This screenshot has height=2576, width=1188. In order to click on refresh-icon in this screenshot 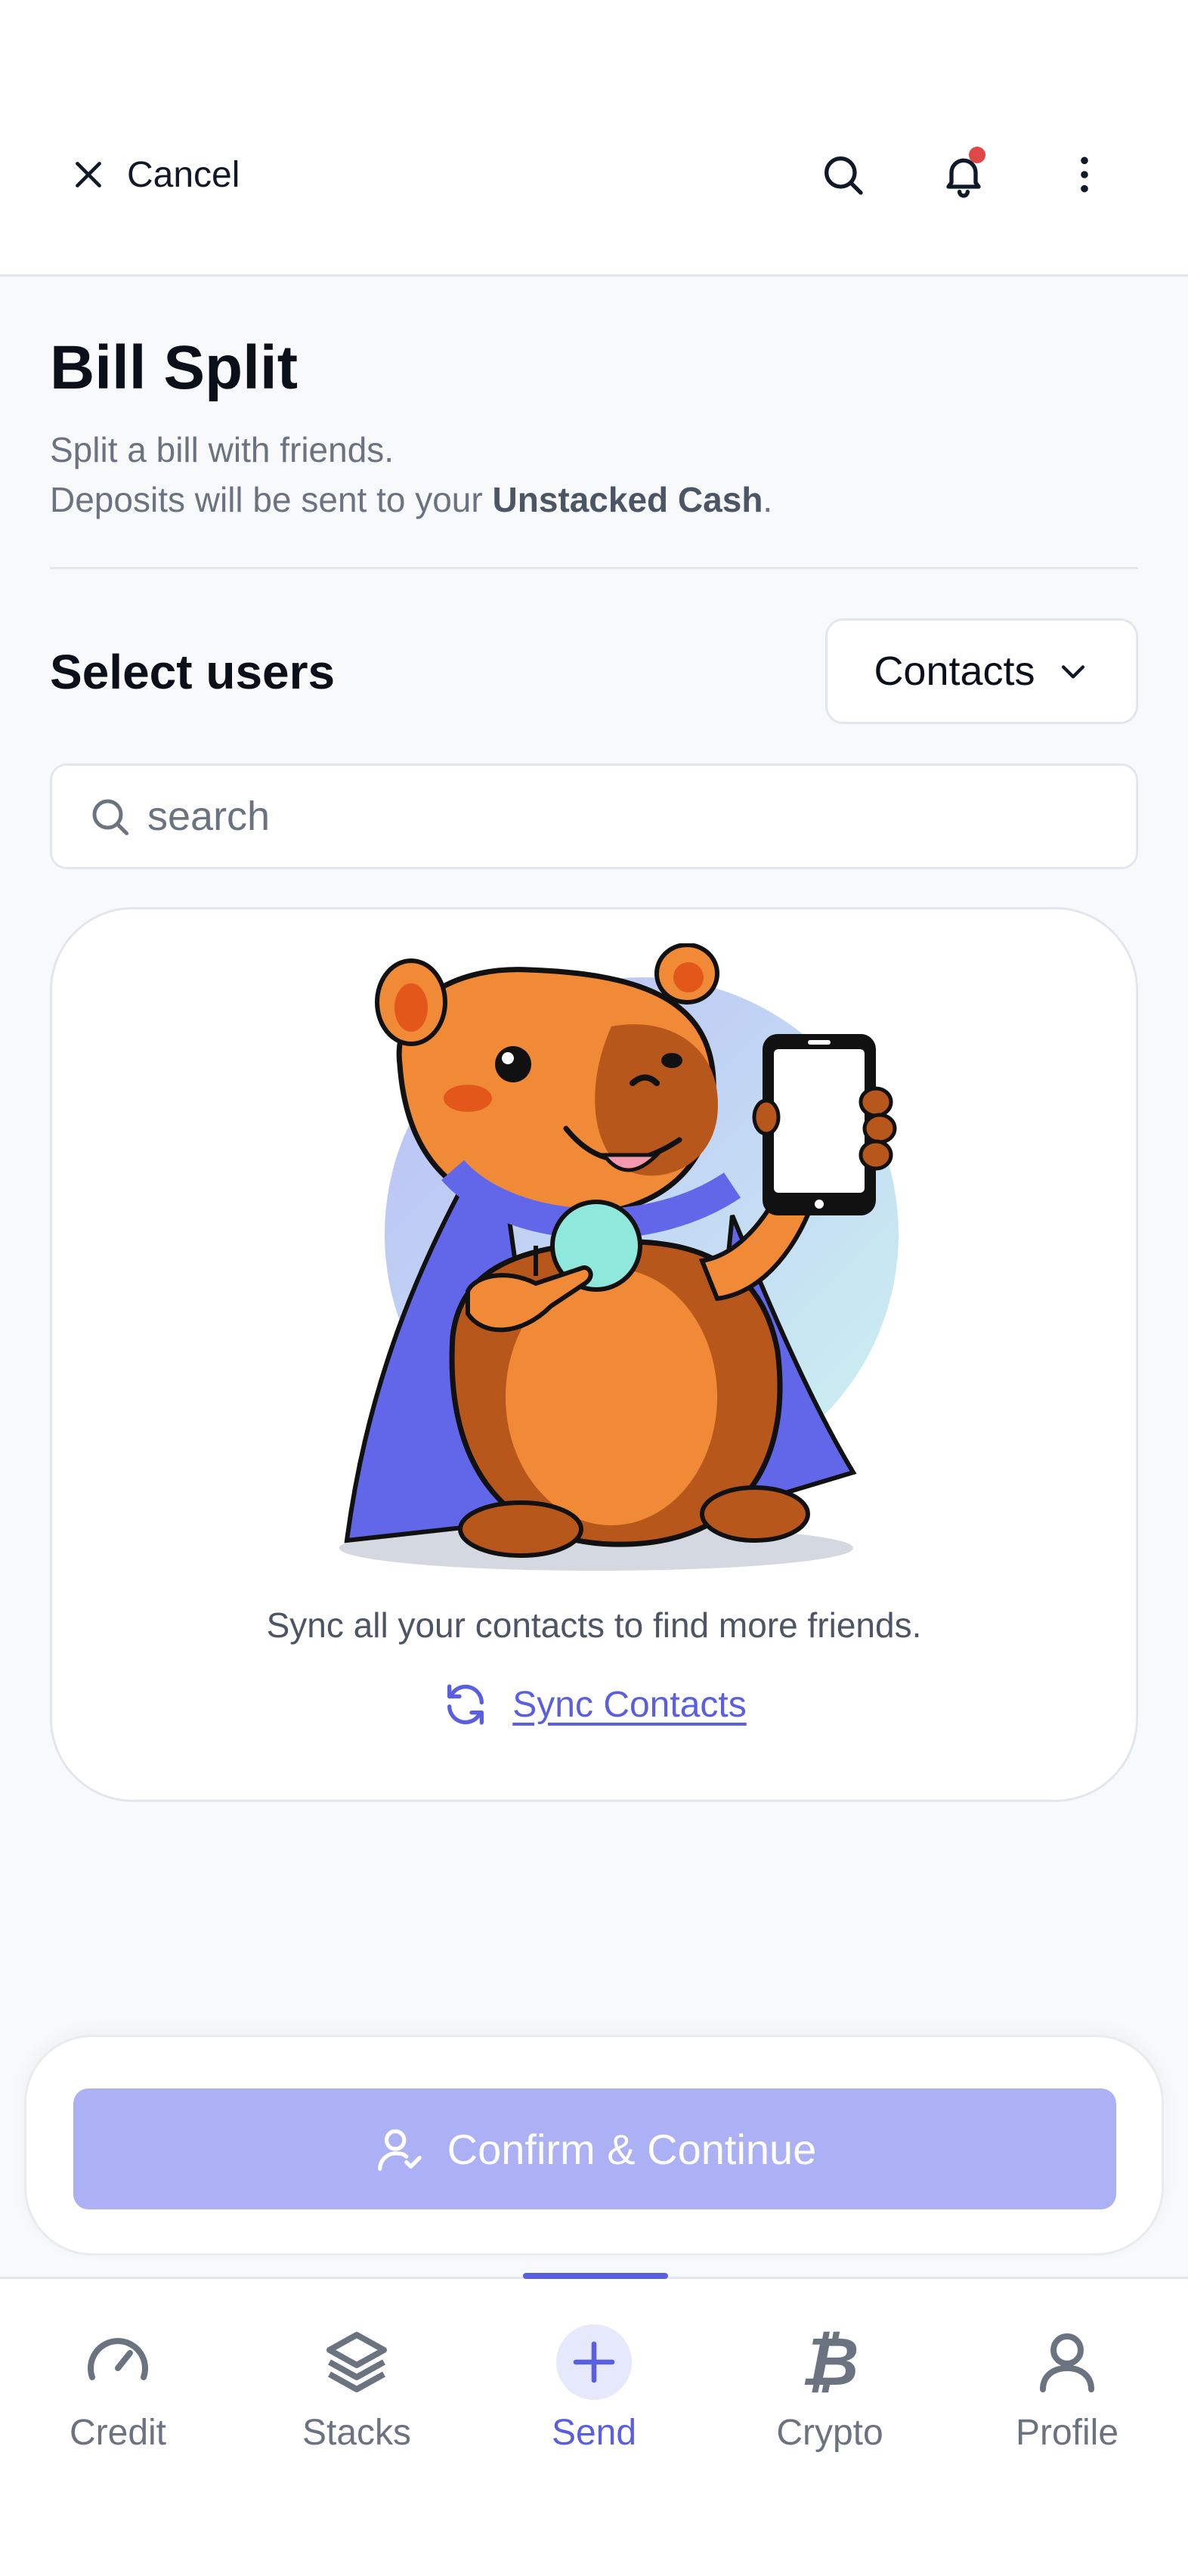, I will do `click(466, 1704)`.